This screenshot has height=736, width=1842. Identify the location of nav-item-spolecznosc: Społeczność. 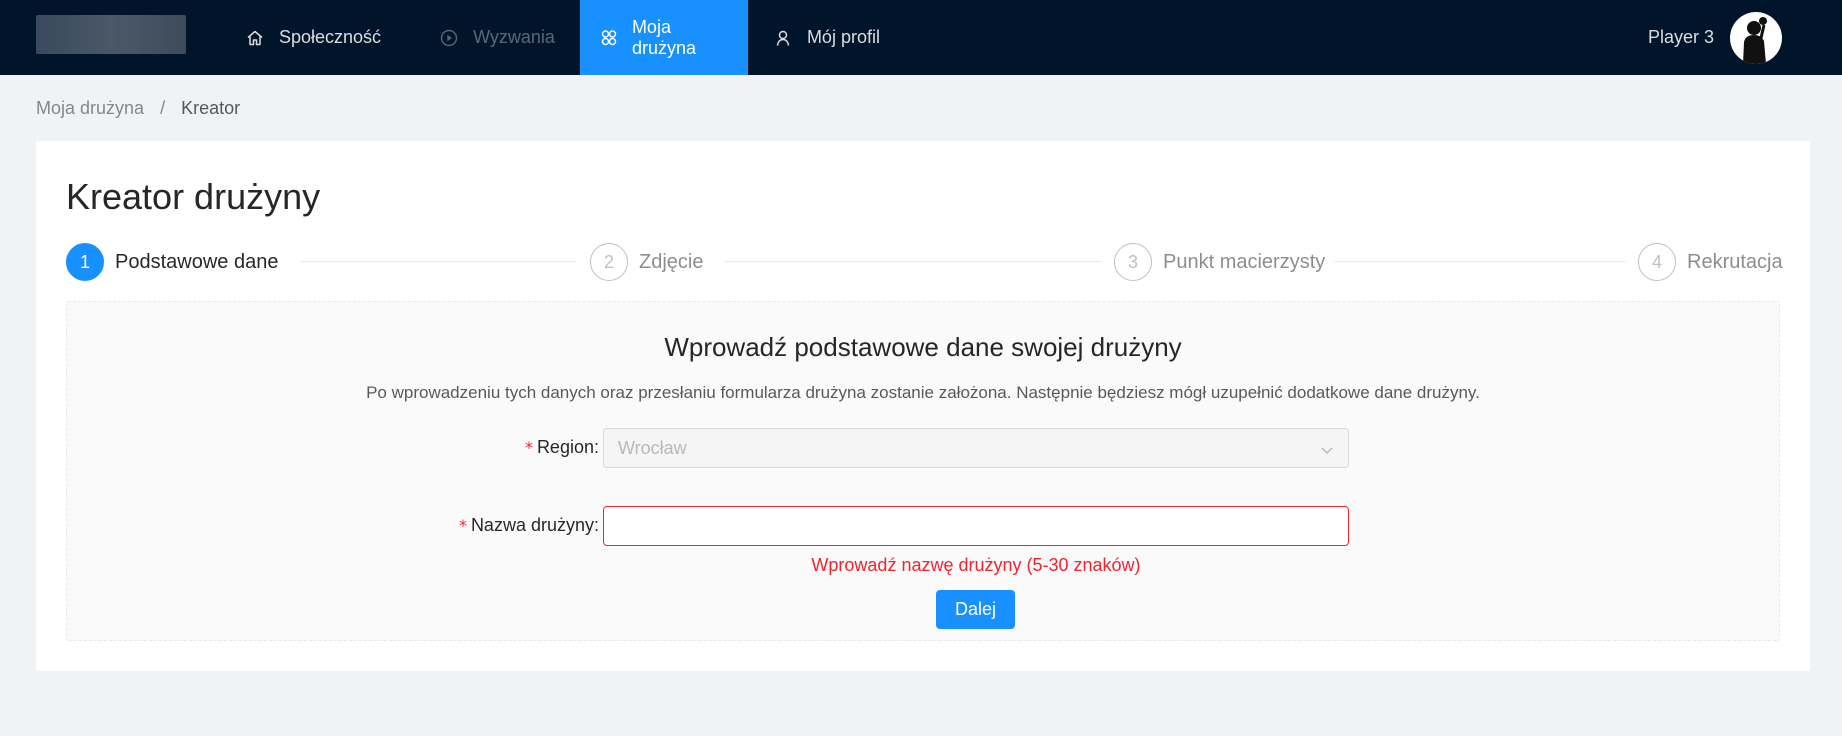
(313, 37).